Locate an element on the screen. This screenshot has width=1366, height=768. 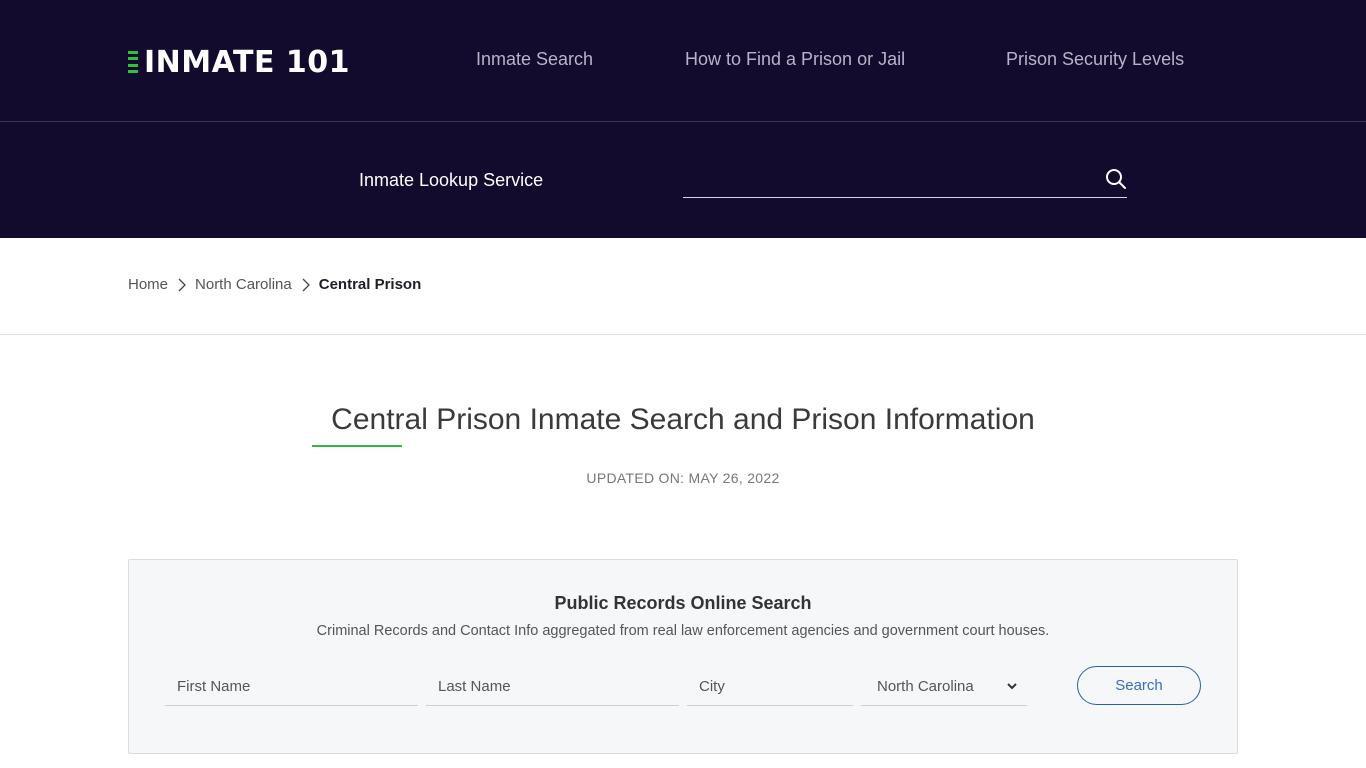
breadcrumb-north-carolina: North Carolina is located at coordinates (243, 284).